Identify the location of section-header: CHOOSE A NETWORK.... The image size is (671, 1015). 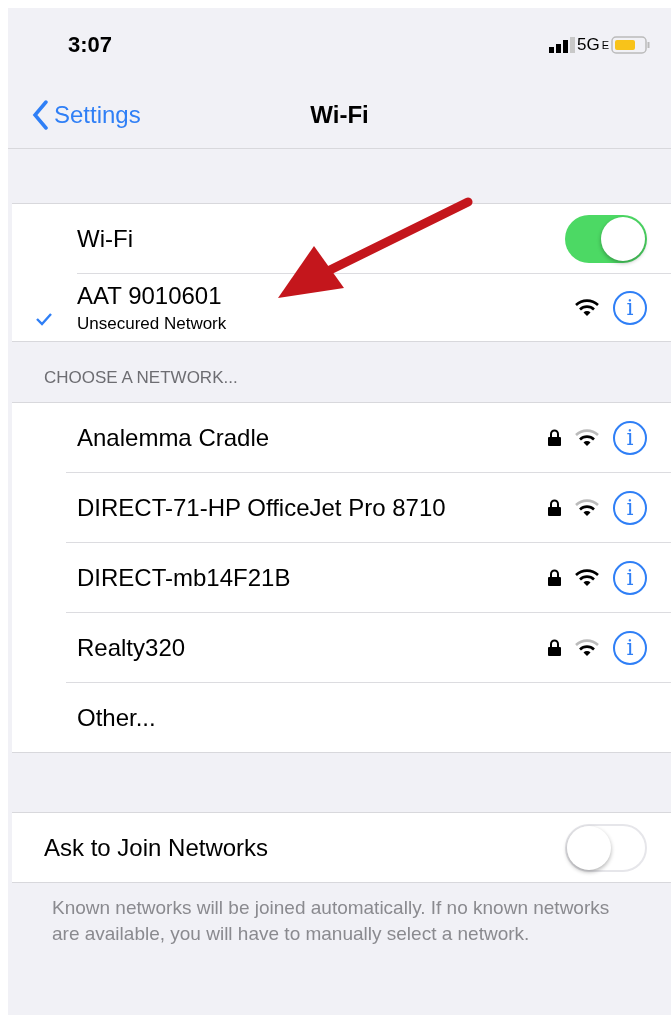
(141, 378).